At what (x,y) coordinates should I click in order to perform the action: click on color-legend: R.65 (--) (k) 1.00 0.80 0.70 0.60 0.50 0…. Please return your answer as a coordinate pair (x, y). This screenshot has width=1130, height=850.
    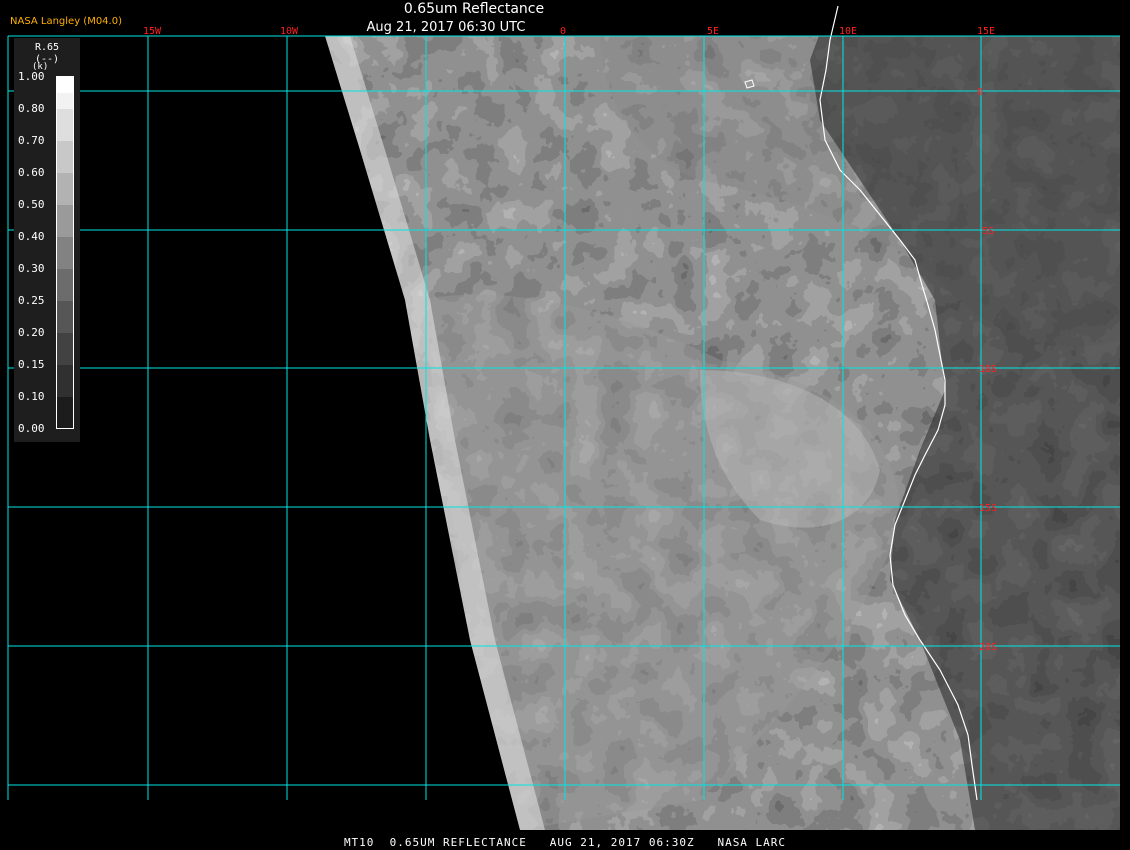
    Looking at the image, I should click on (47, 240).